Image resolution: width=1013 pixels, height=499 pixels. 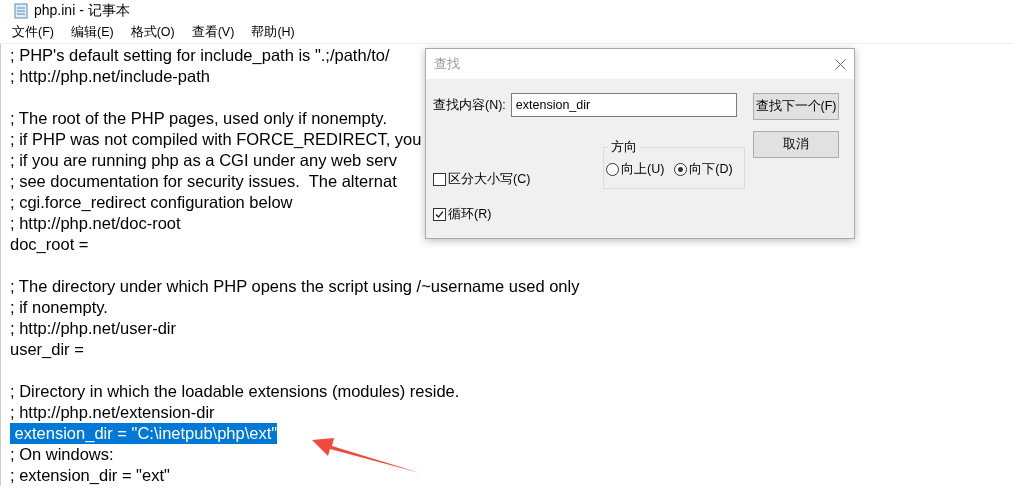 I want to click on text-line: ; see documentation for security issues. The alternat, so click(x=203, y=181).